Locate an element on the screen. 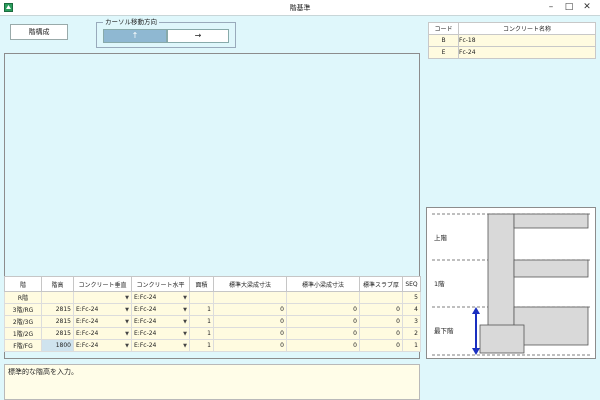 The image size is (600, 400). label-lowest-floor: 最下階 is located at coordinates (444, 330).